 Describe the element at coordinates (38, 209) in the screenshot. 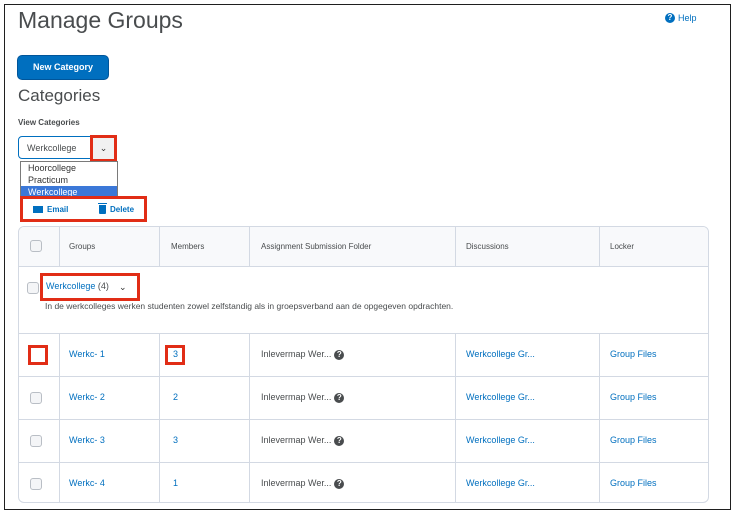

I see `mail-icon` at that location.